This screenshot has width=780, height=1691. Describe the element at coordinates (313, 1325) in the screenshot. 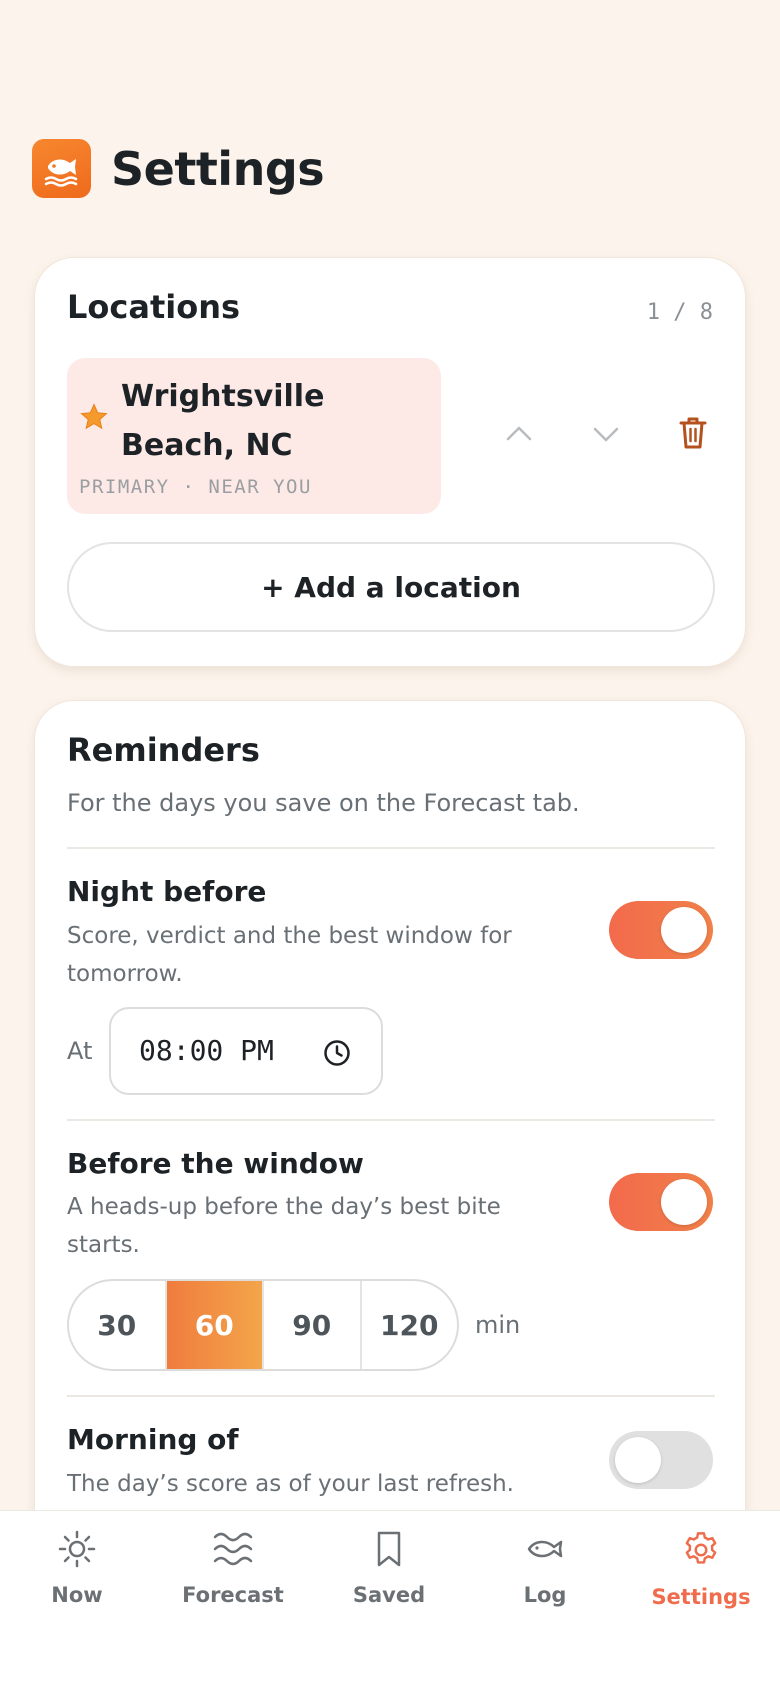

I see `lead-time-option-90: 90` at that location.